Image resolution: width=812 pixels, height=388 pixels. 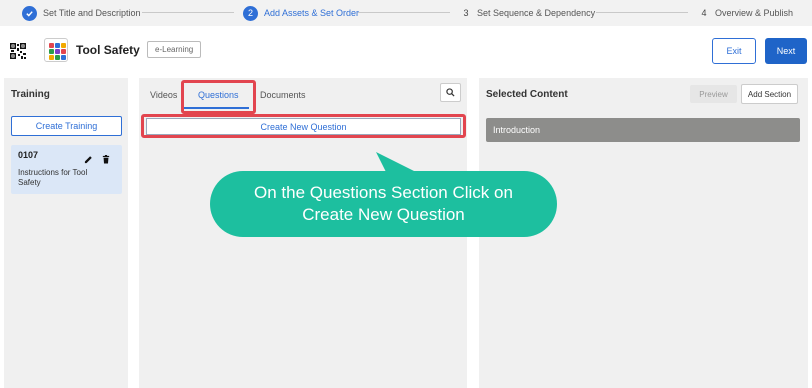 What do you see at coordinates (250, 13) in the screenshot?
I see `step-2-number: 2` at bounding box center [250, 13].